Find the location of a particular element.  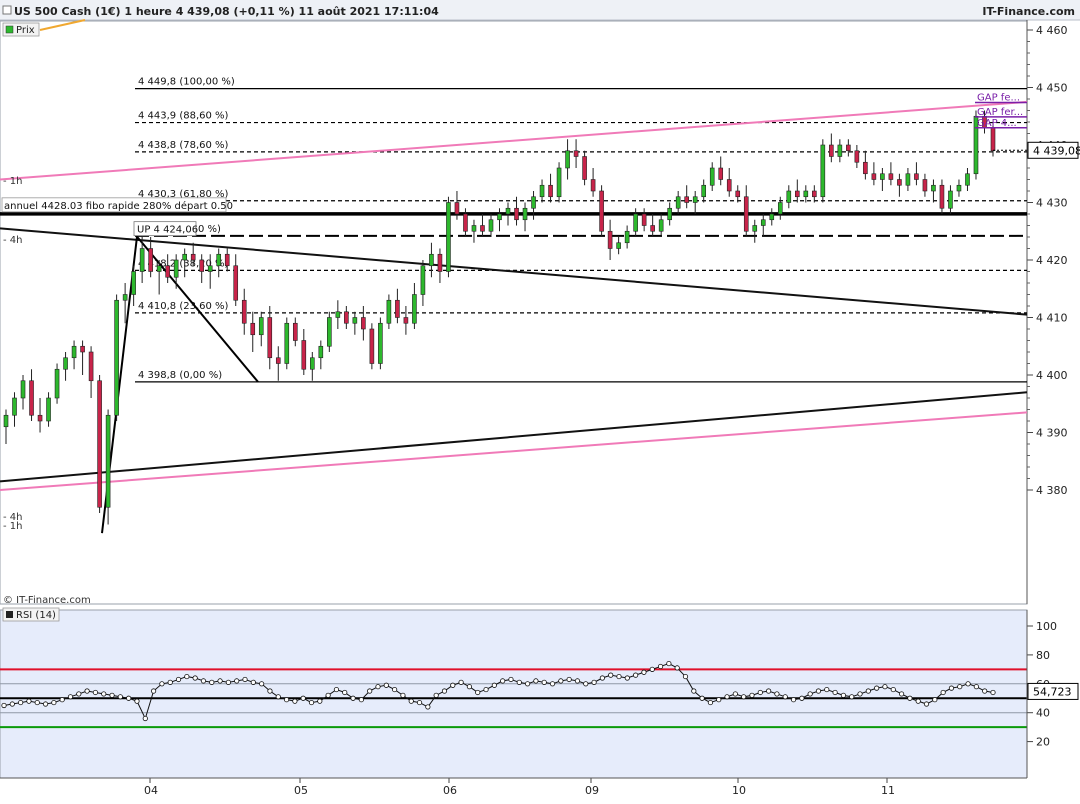

fib-level-label: 0 %) is located at coordinates (209, 229).